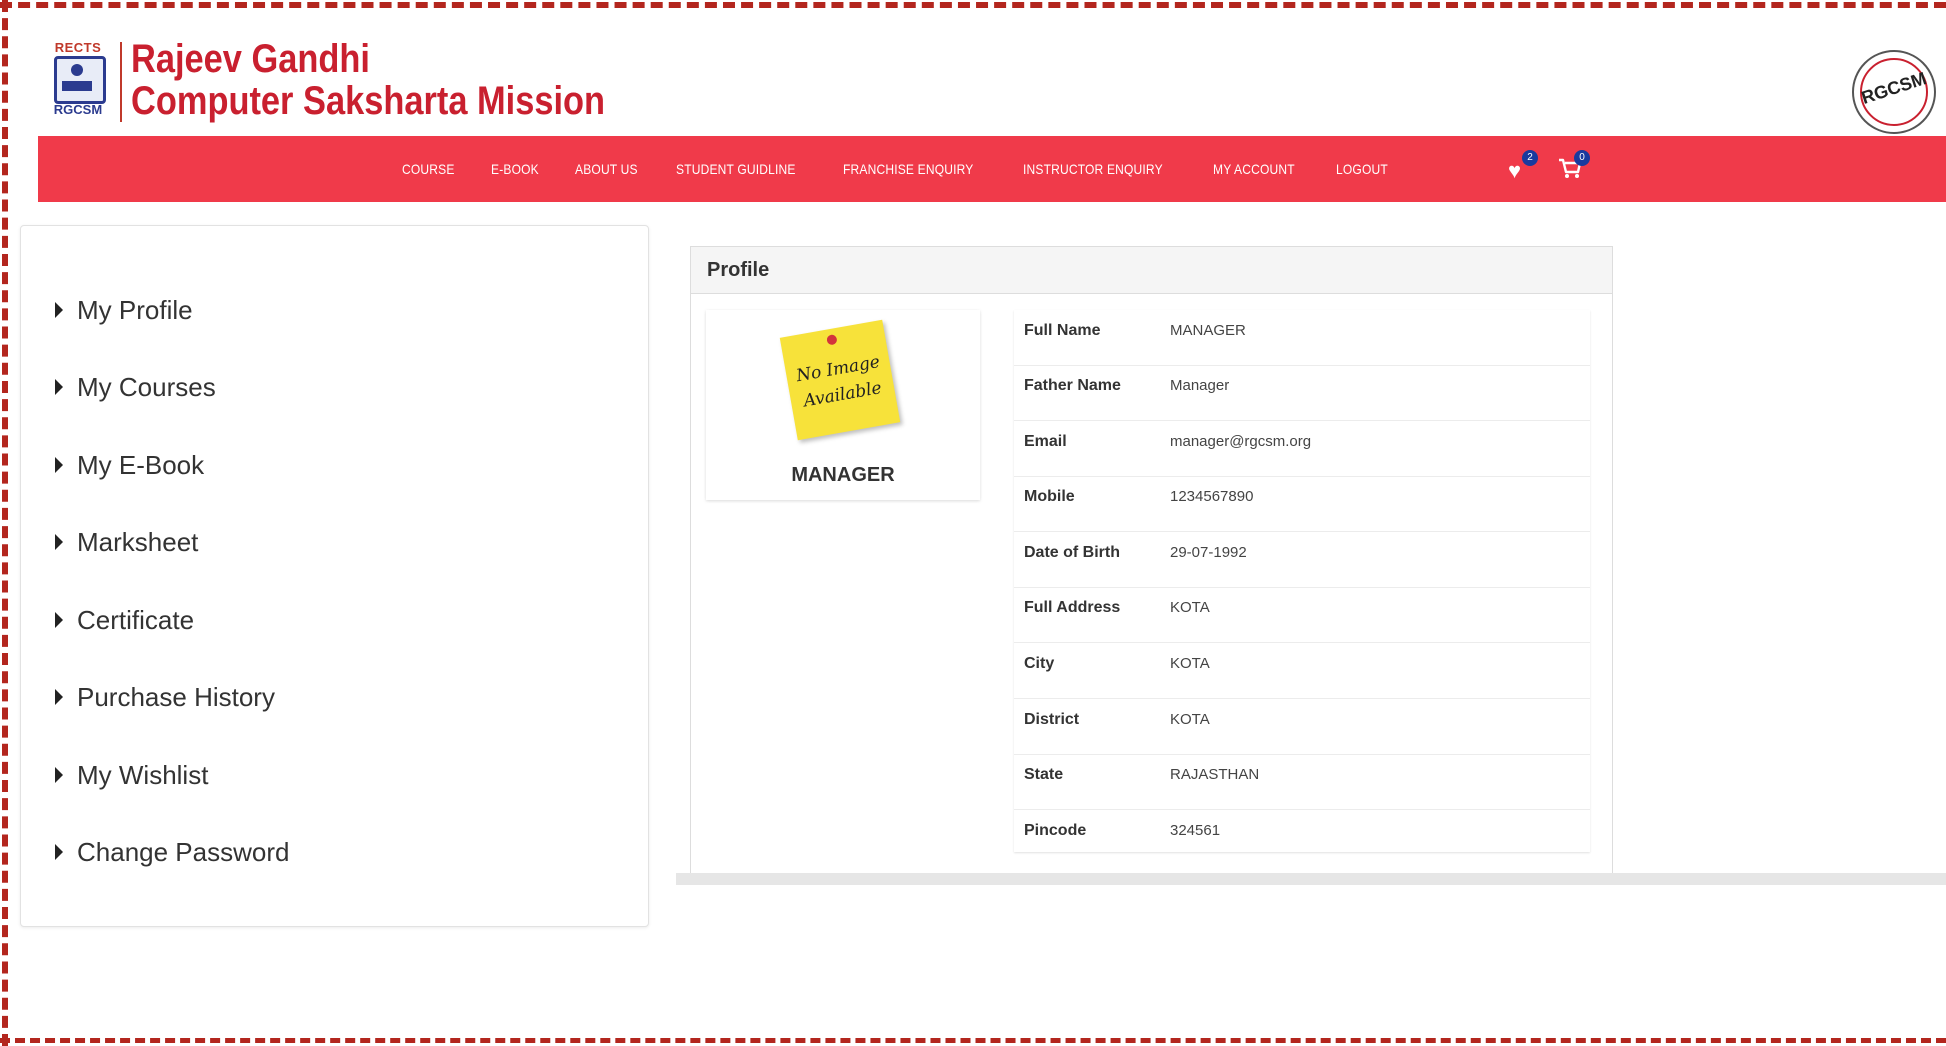 This screenshot has height=1046, width=1946. Describe the element at coordinates (135, 309) in the screenshot. I see `sidebar-item-label: My Profile` at that location.